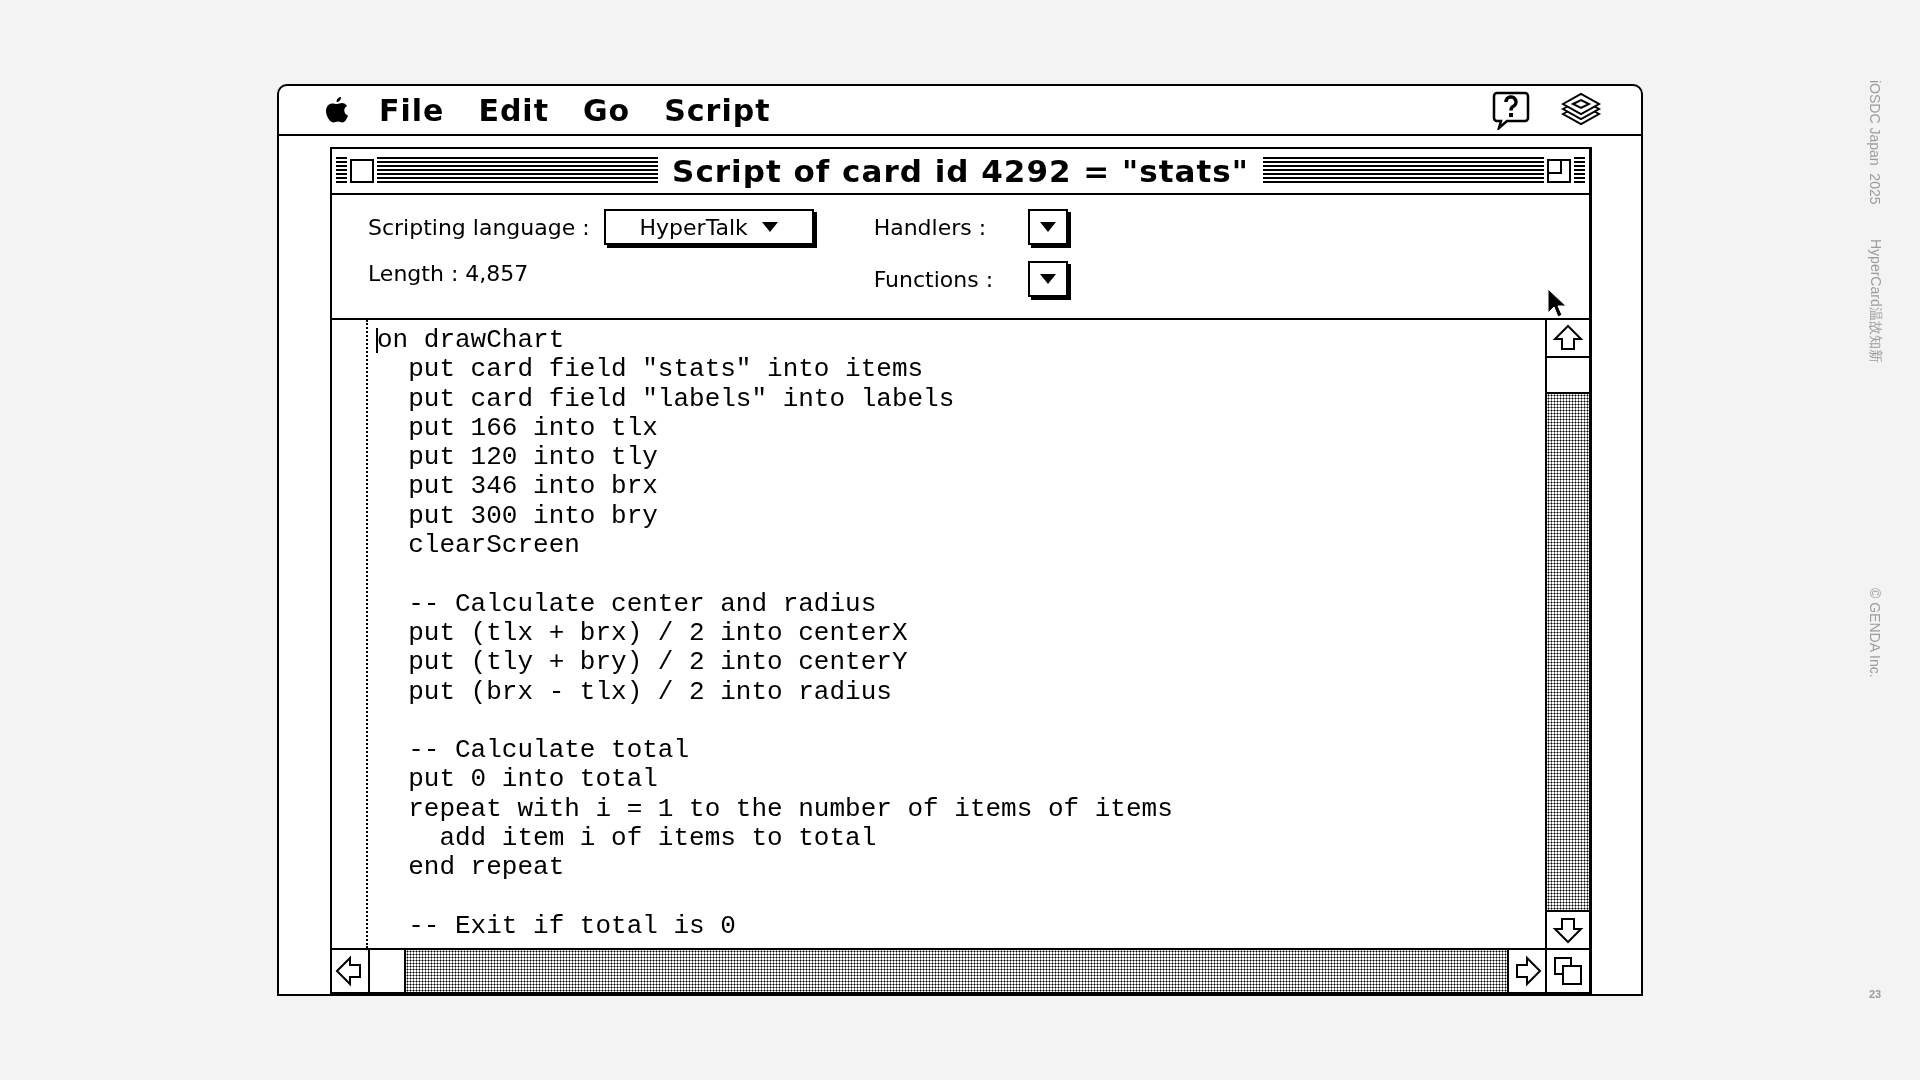  I want to click on code-line: put (tlx + brx) / 2 into centerX, so click(658, 633).